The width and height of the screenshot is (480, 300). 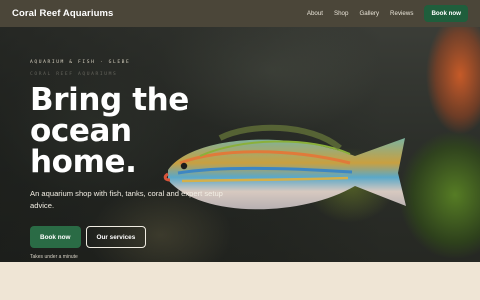 What do you see at coordinates (80, 62) in the screenshot?
I see `hero-eyebrow: AQUARIUM & FISH · GLEBE` at bounding box center [80, 62].